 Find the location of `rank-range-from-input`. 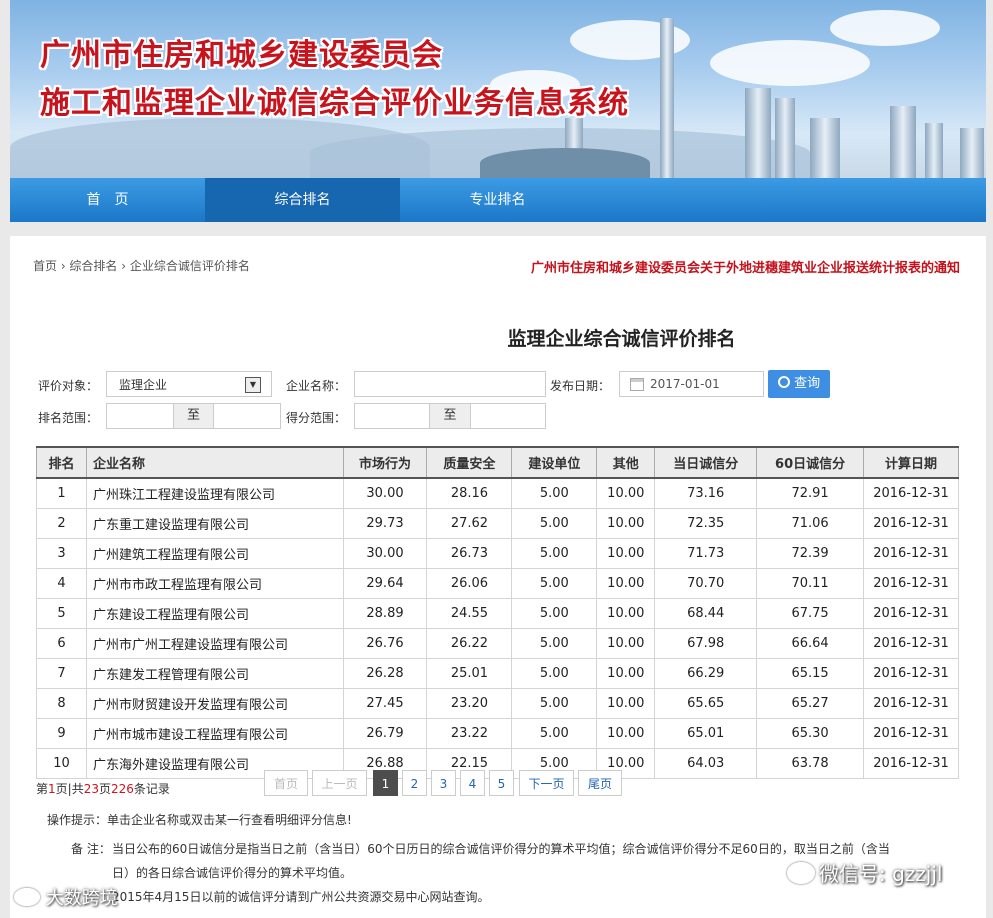

rank-range-from-input is located at coordinates (140, 416).